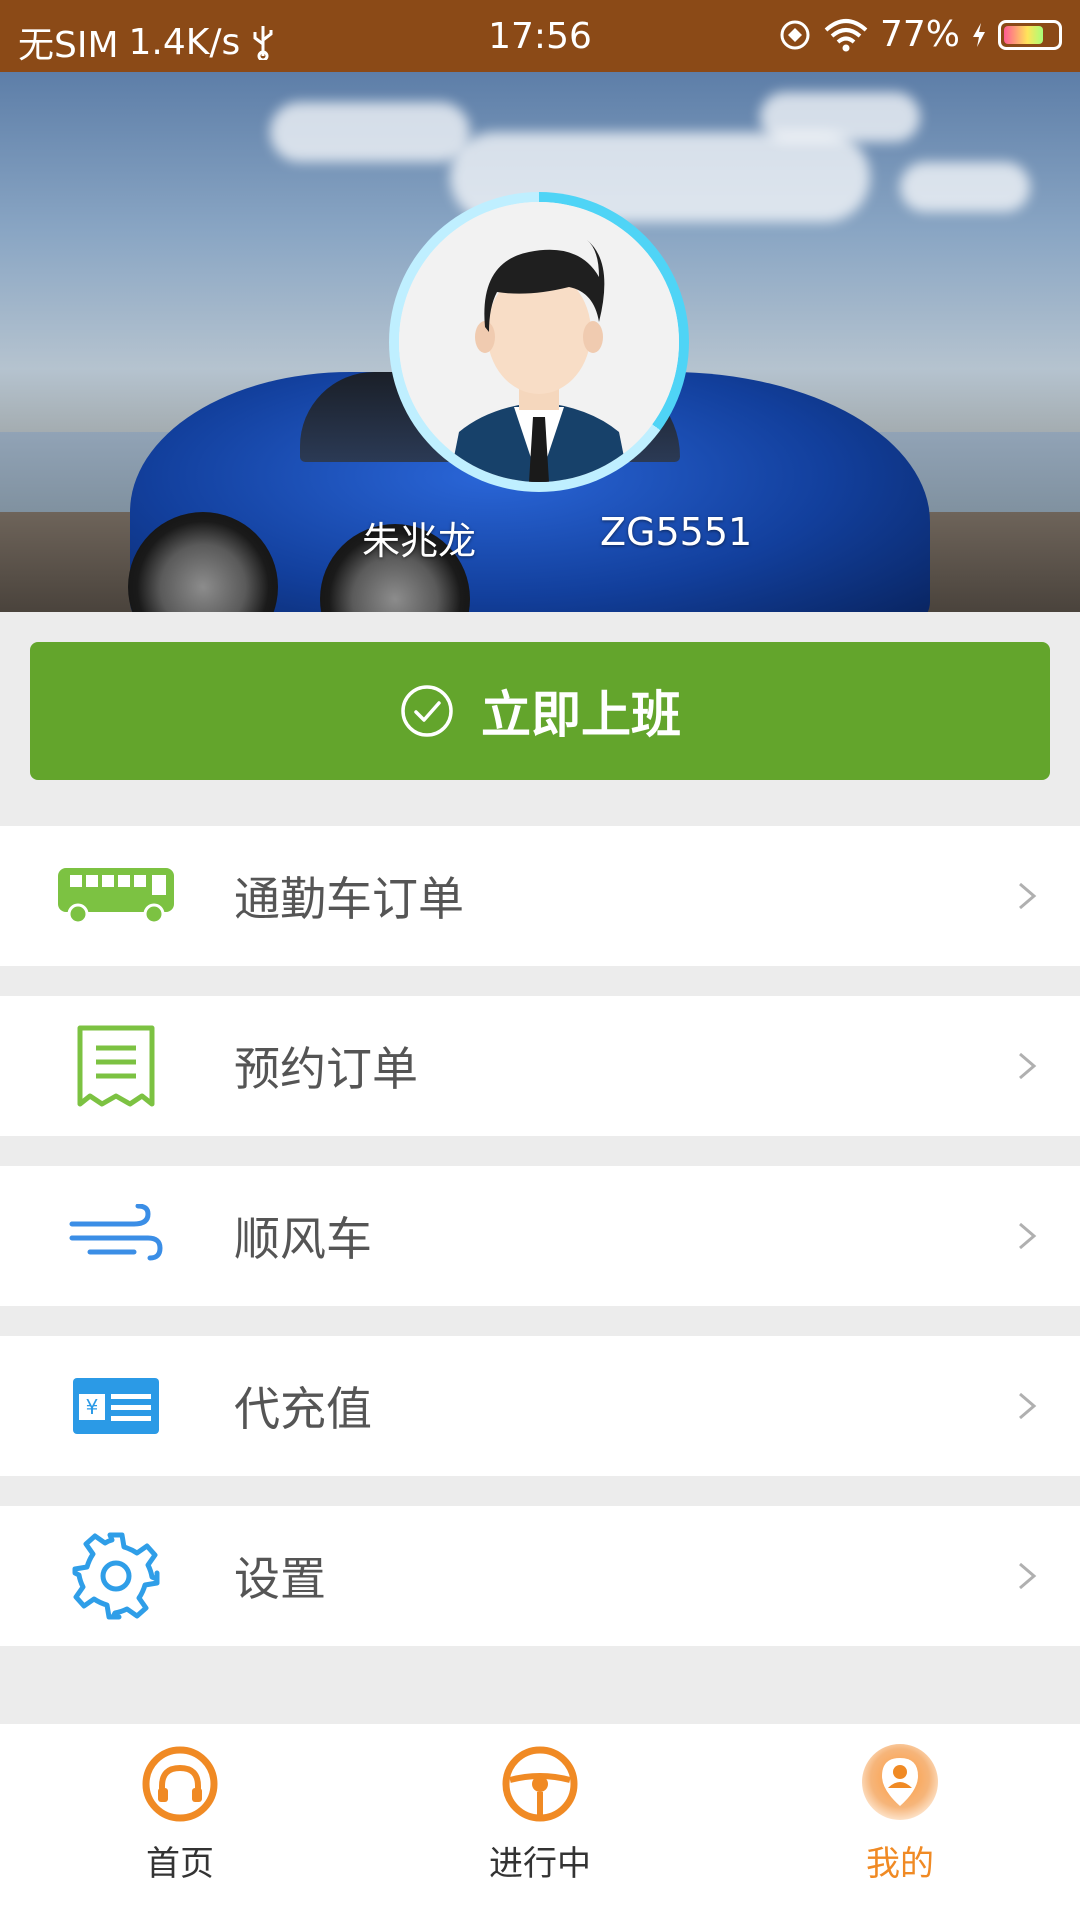 The image size is (1080, 1920). What do you see at coordinates (540, 1066) in the screenshot?
I see `menu-item-reservation-orders: 预约订单` at bounding box center [540, 1066].